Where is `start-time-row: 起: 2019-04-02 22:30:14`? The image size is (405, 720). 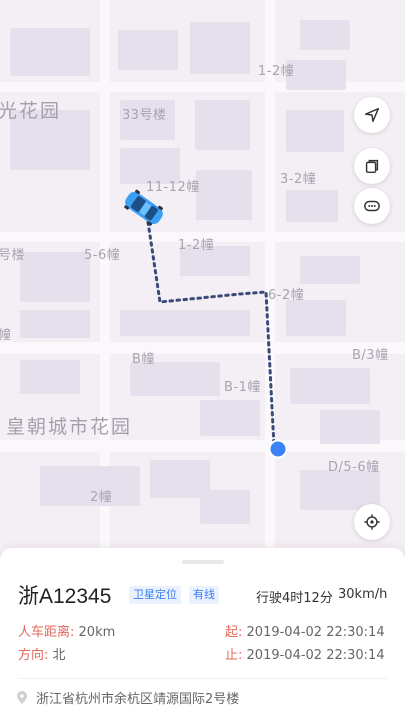
start-time-row: 起: 2019-04-02 22:30:14 is located at coordinates (305, 630).